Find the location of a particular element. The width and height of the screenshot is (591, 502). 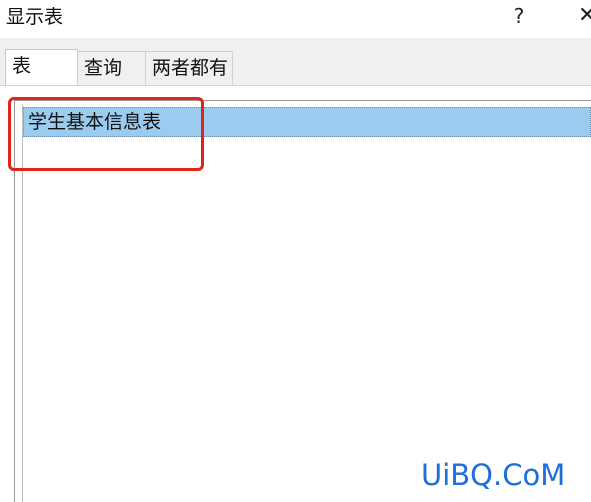

help-button: ? is located at coordinates (519, 16).